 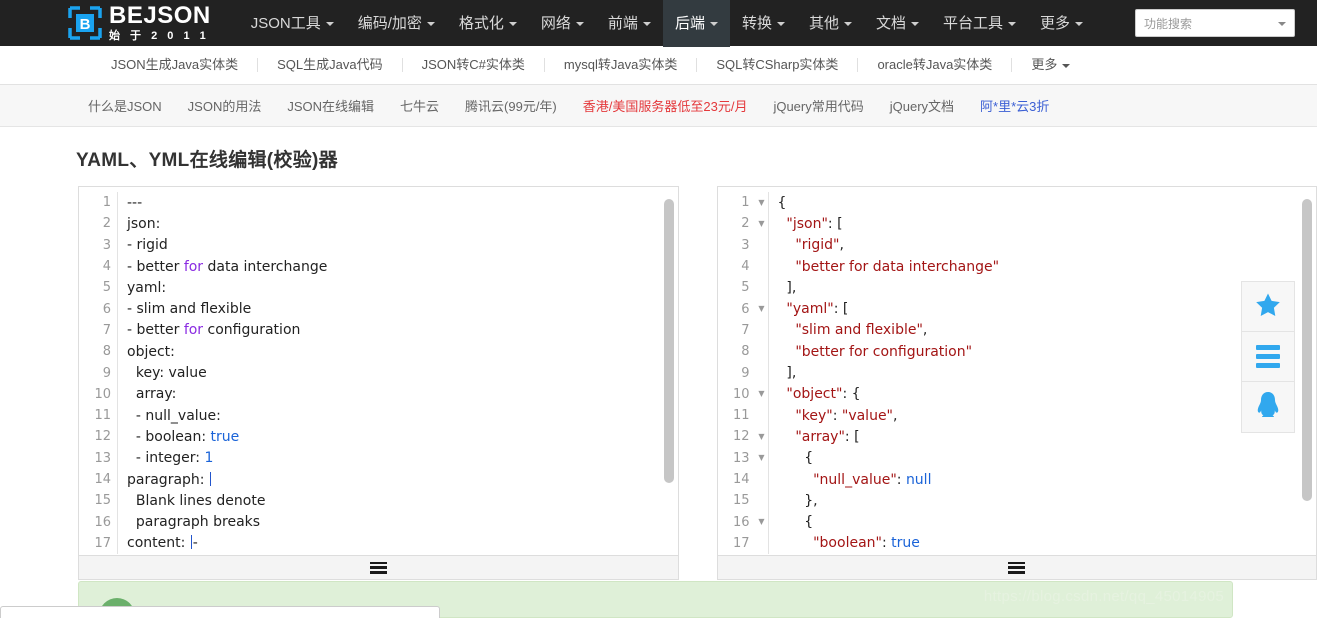 I want to click on top-menu-item-0: JSON工具, so click(x=292, y=23).